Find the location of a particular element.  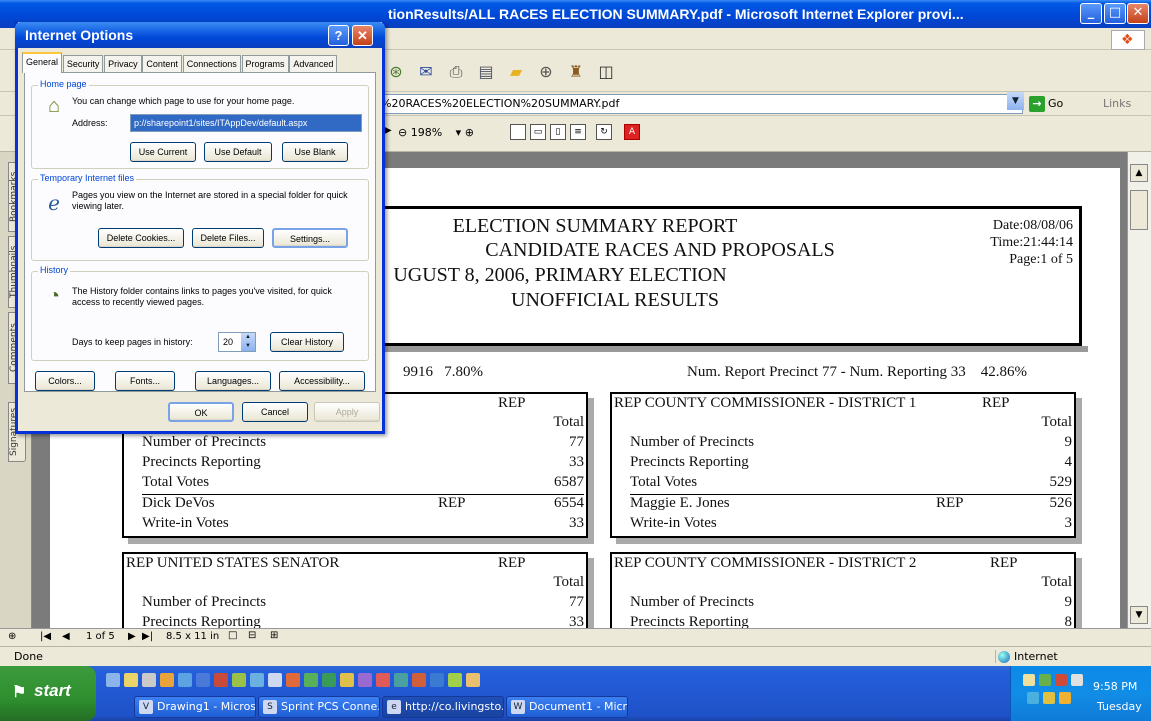

start-button: ⚑ start is located at coordinates (48, 693).